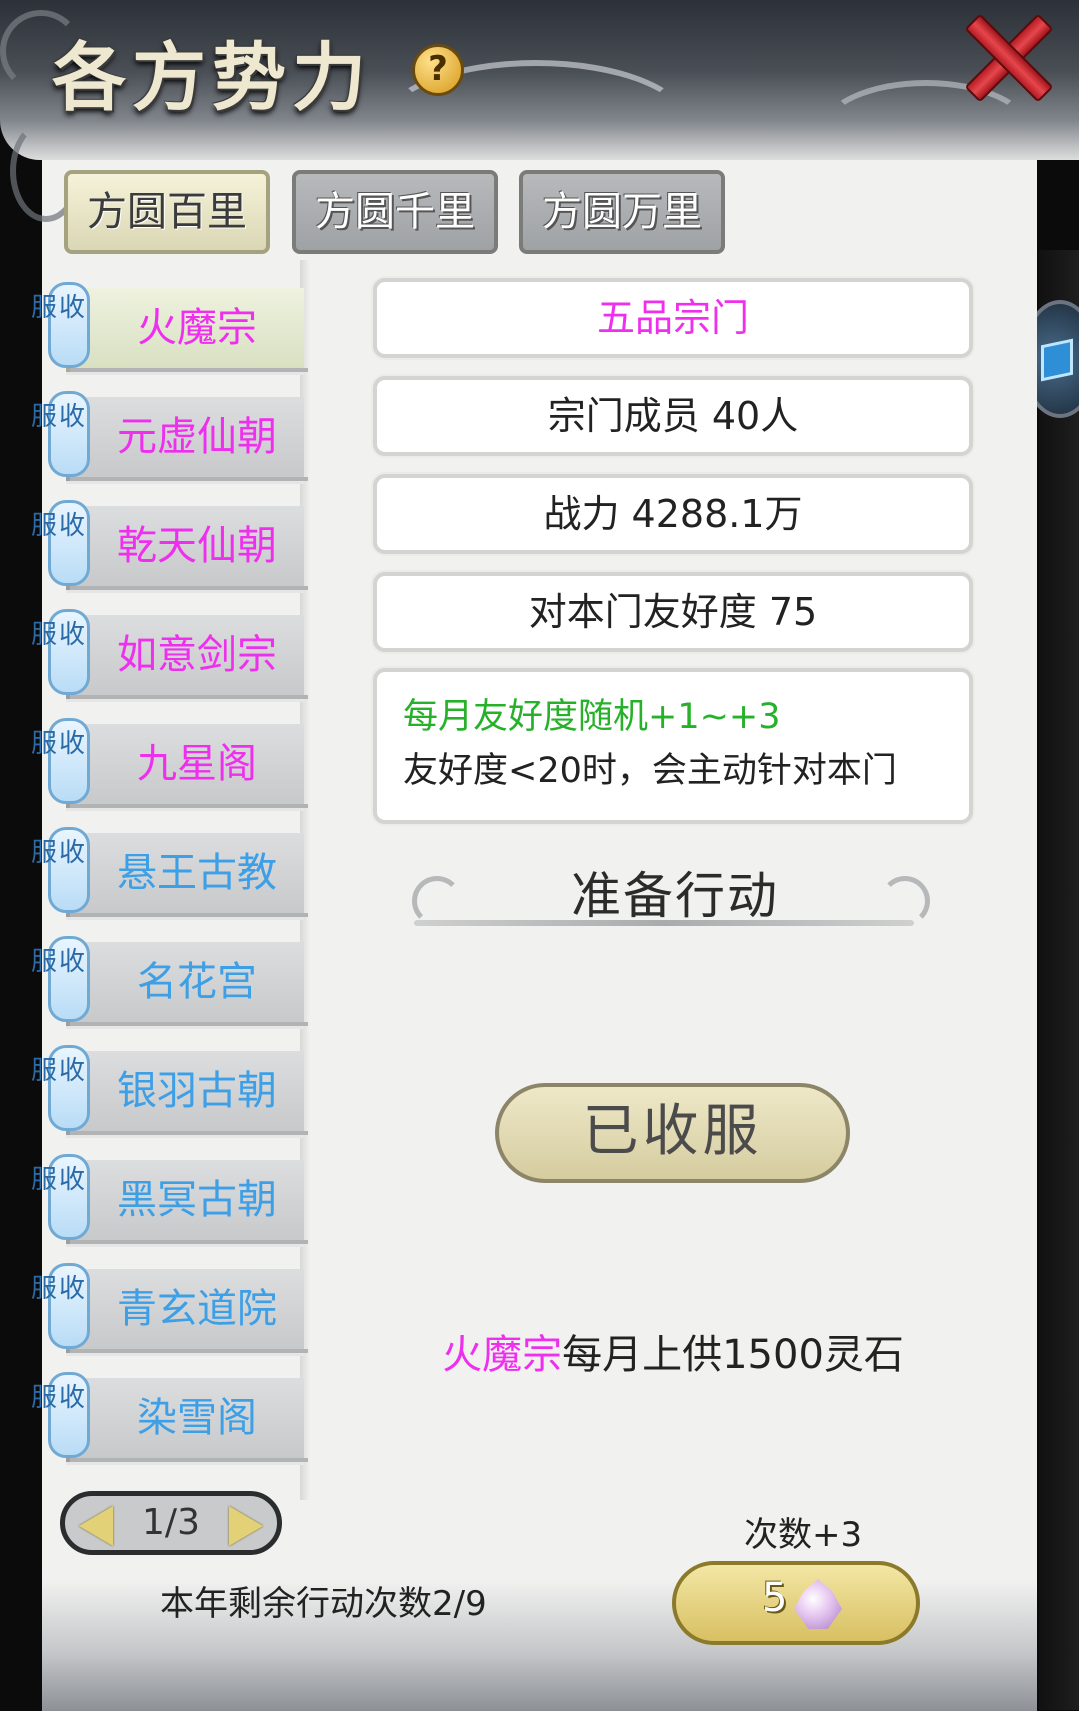  Describe the element at coordinates (1006, 55) in the screenshot. I see `close-icon` at that location.